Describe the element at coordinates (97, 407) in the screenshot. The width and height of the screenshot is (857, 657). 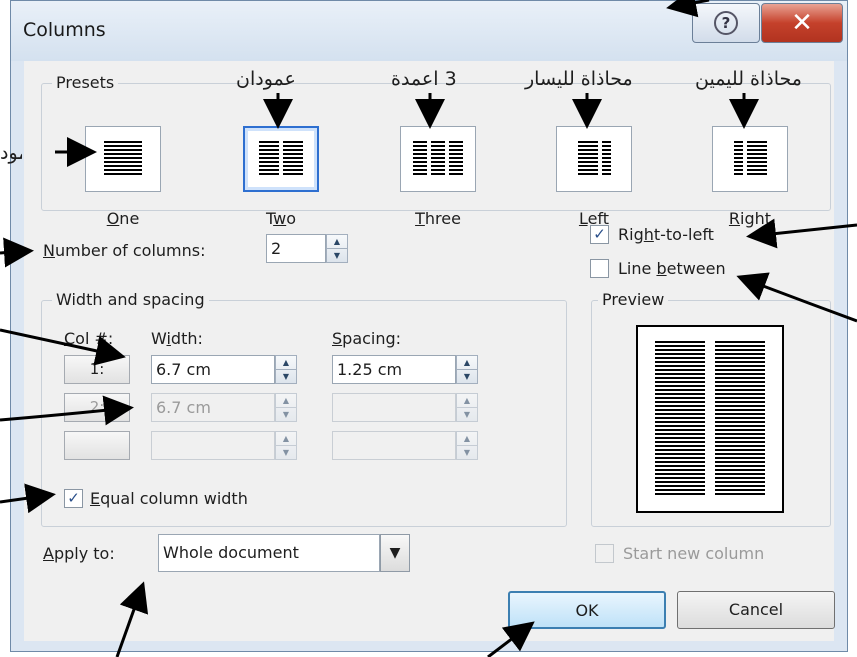
I see `col-number-2: 2:` at that location.